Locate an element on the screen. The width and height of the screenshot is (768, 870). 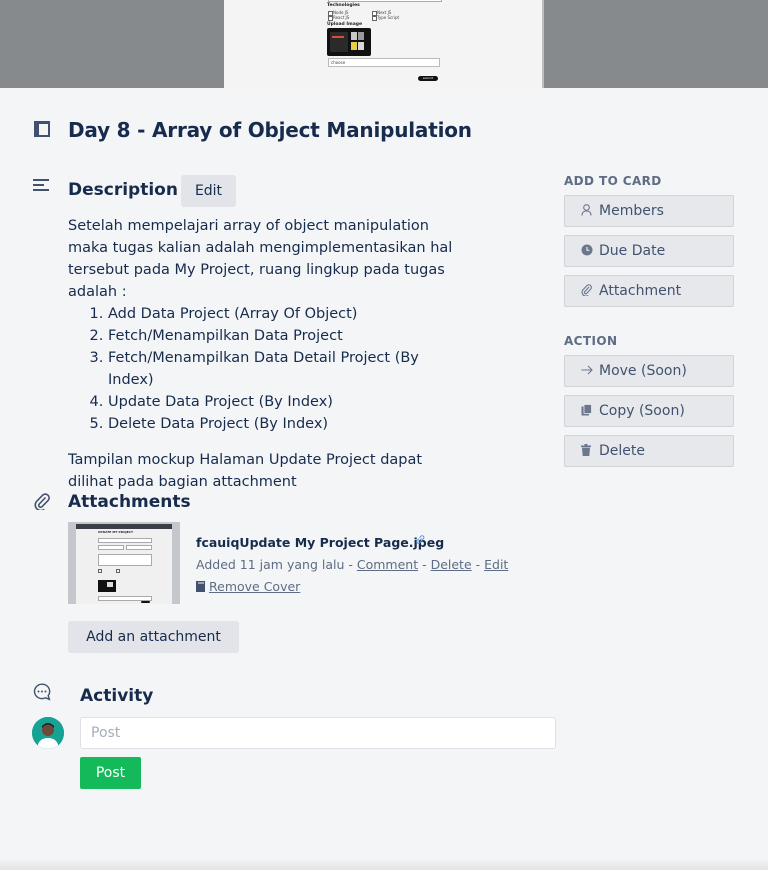
copy-icon is located at coordinates (590, 411).